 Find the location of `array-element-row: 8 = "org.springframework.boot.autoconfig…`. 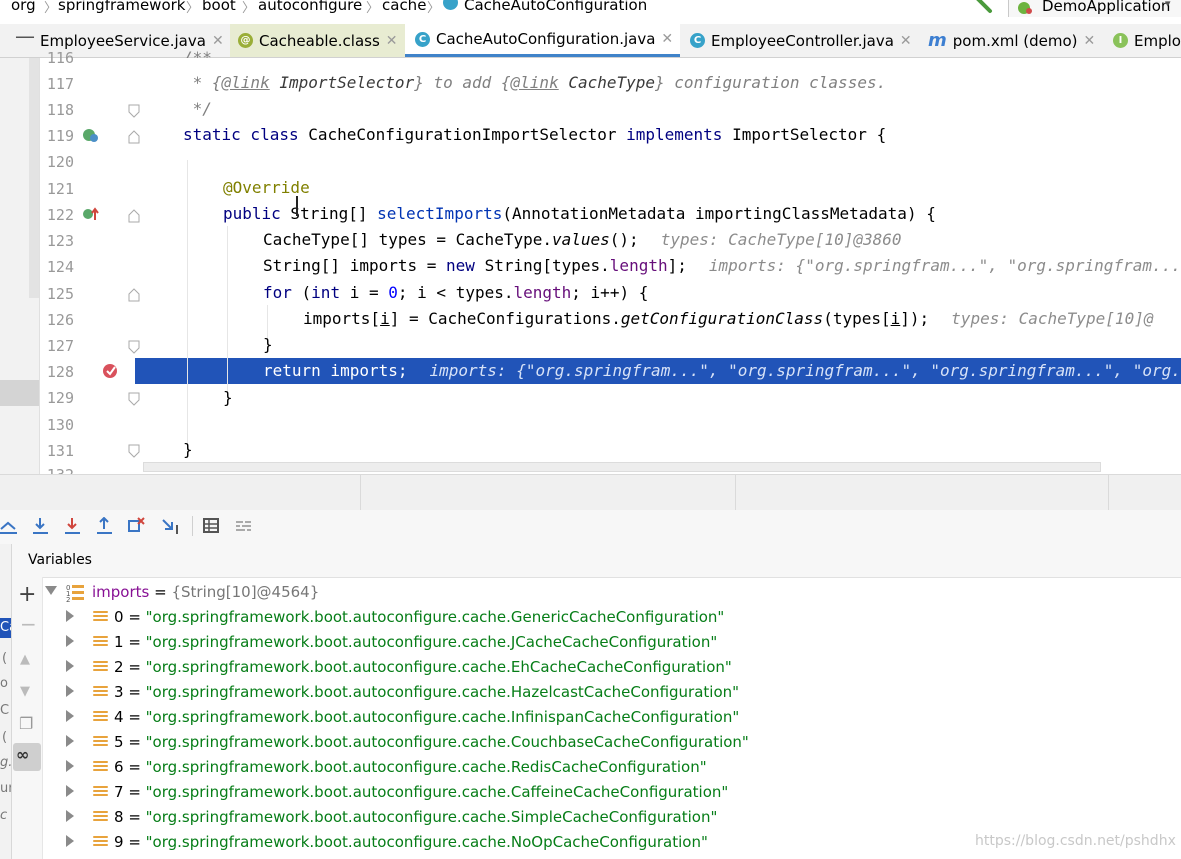

array-element-row: 8 = "org.springframework.boot.autoconfig… is located at coordinates (415, 817).